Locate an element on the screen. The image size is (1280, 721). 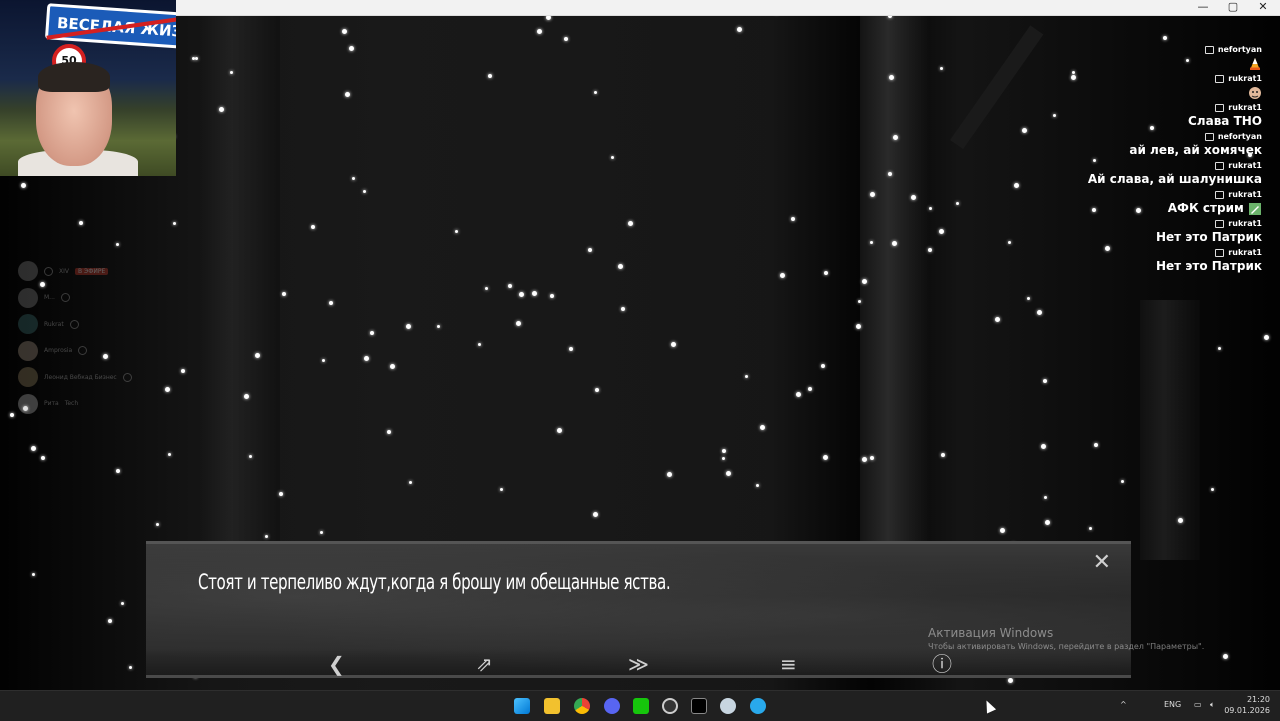
streamer-hair is located at coordinates (74, 77).